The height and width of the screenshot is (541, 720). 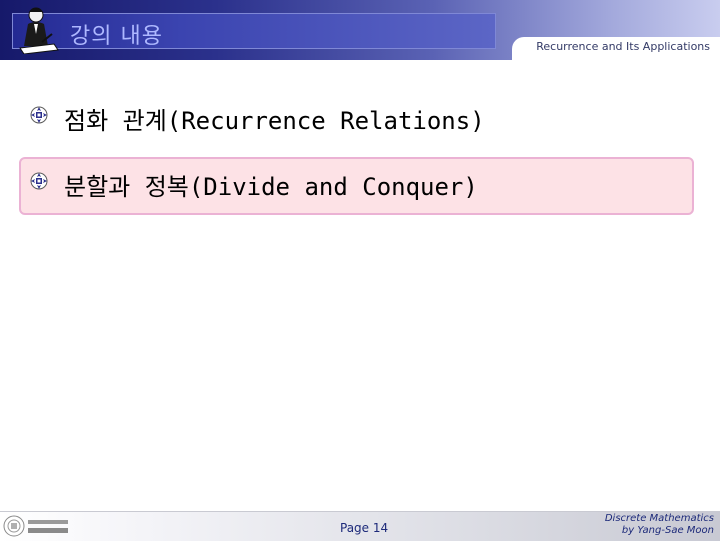 What do you see at coordinates (623, 46) in the screenshot?
I see `slide-subtitle: Recurrence and Its Applications` at bounding box center [623, 46].